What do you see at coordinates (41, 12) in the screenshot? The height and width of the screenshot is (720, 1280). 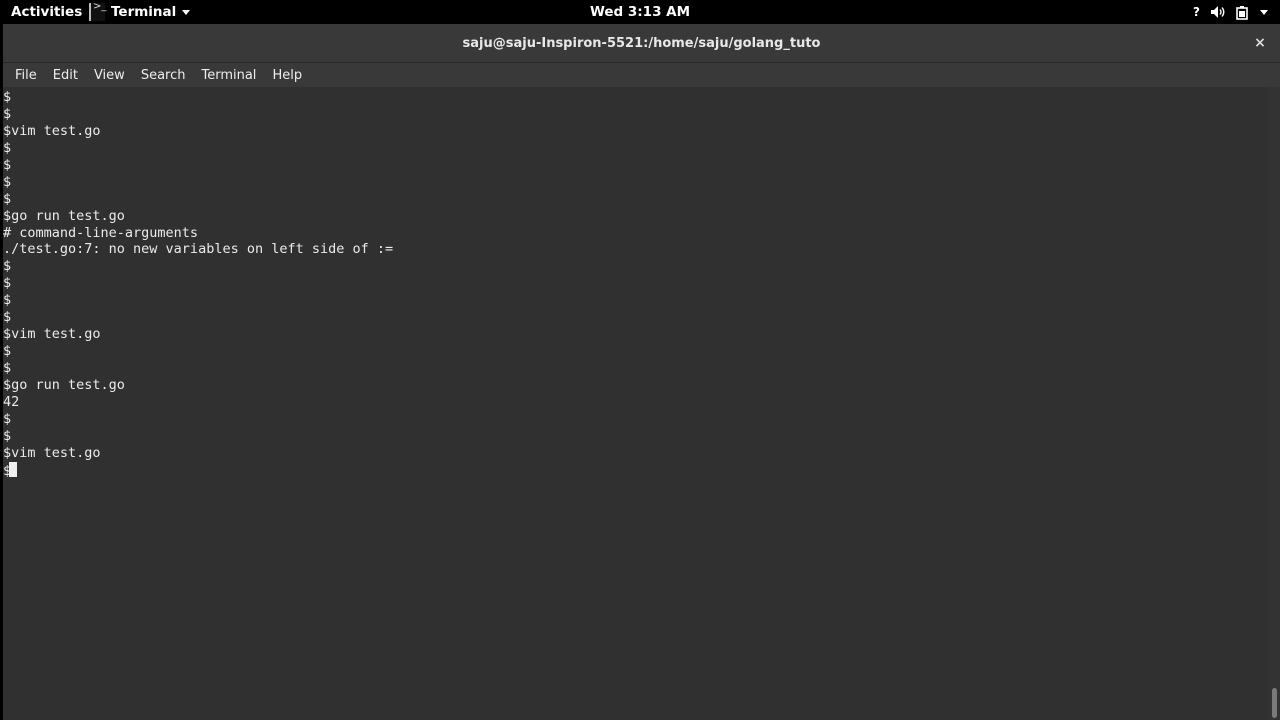 I see `activities-button: Activities` at bounding box center [41, 12].